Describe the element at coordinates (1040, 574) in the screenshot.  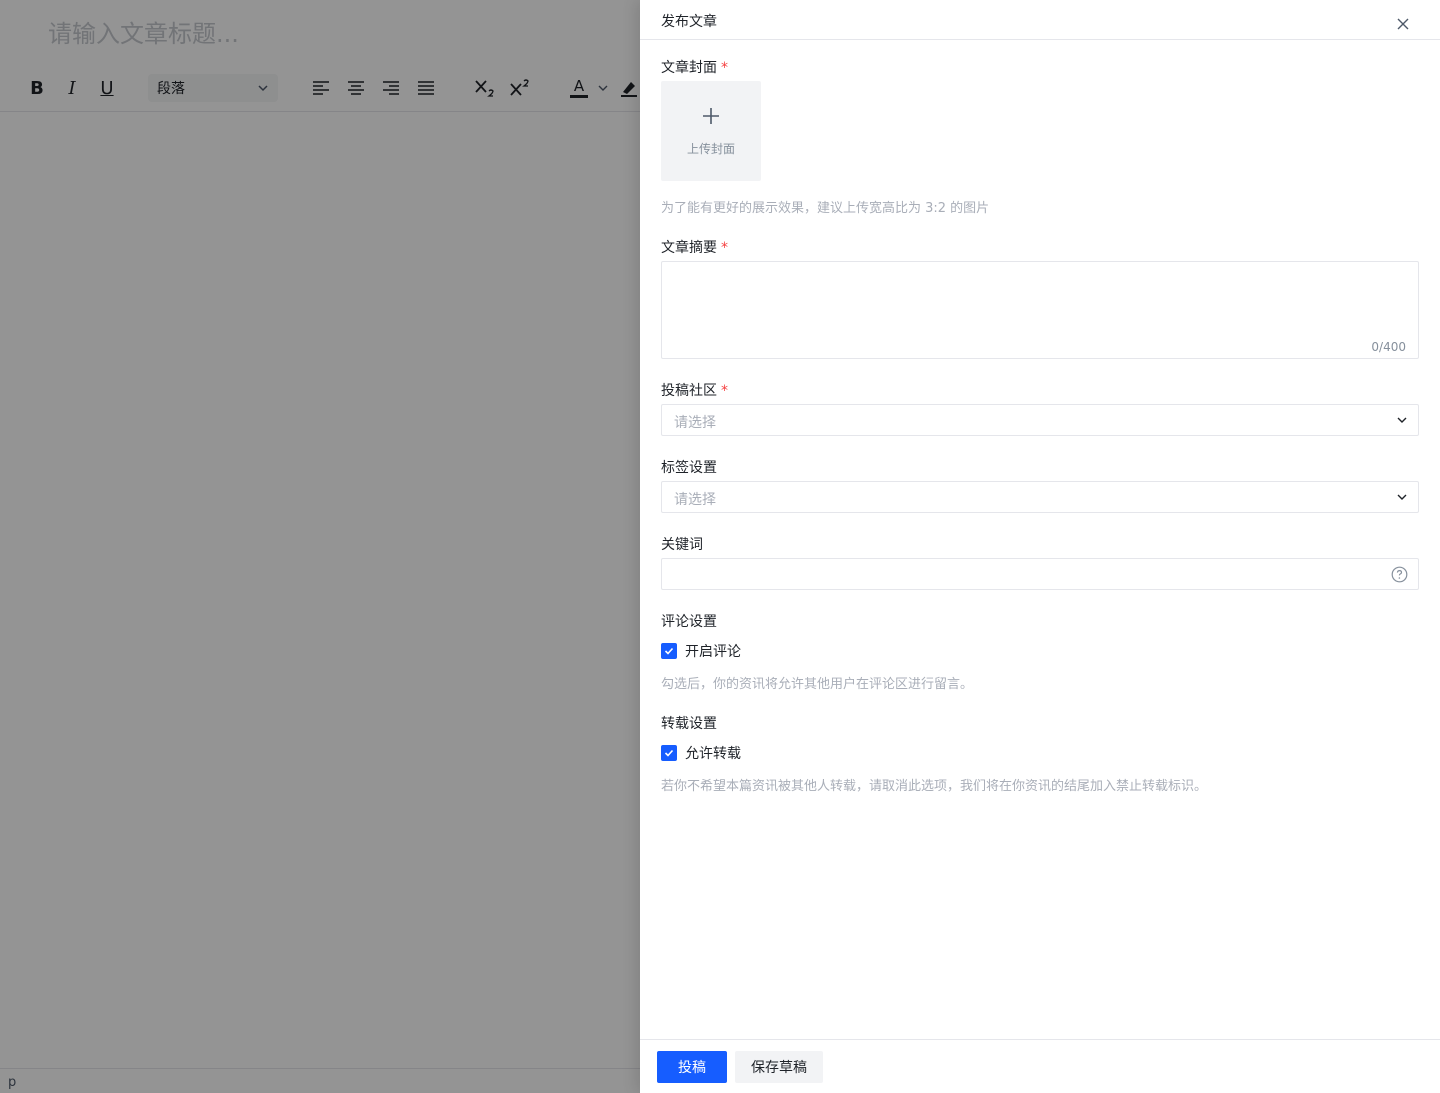
I see `keywords-input` at that location.